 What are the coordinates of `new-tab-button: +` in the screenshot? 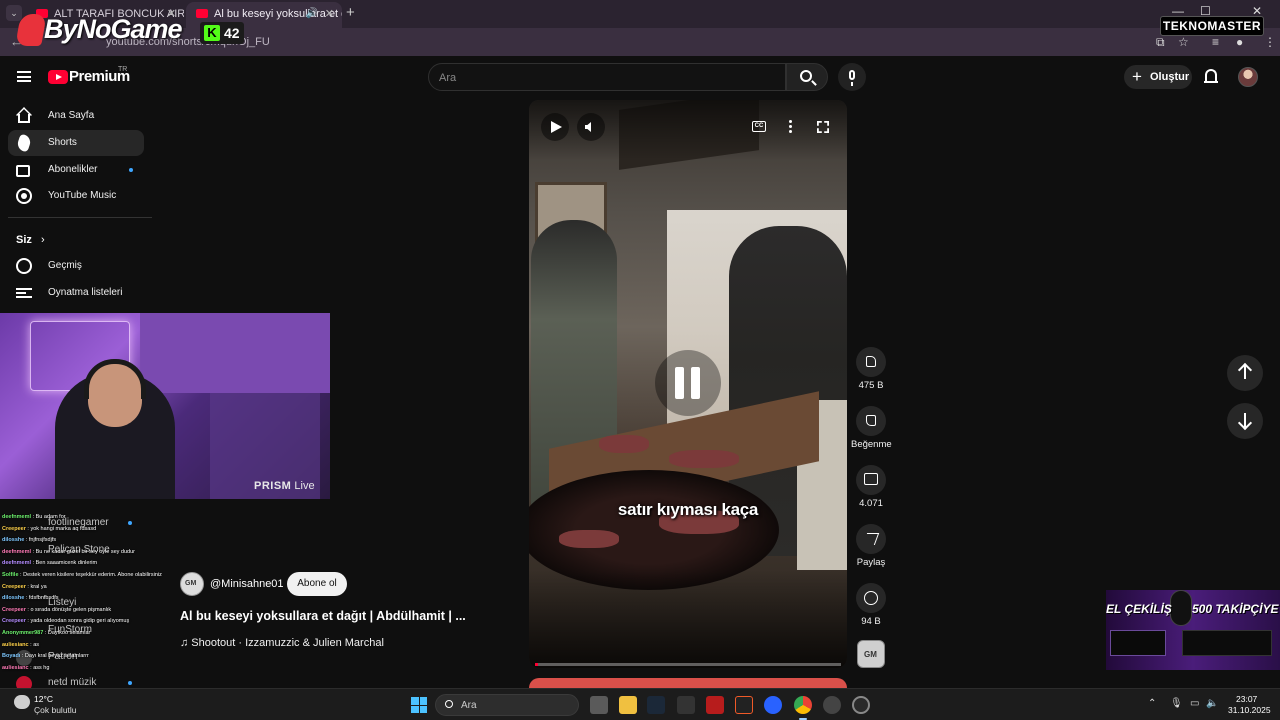 It's located at (350, 12).